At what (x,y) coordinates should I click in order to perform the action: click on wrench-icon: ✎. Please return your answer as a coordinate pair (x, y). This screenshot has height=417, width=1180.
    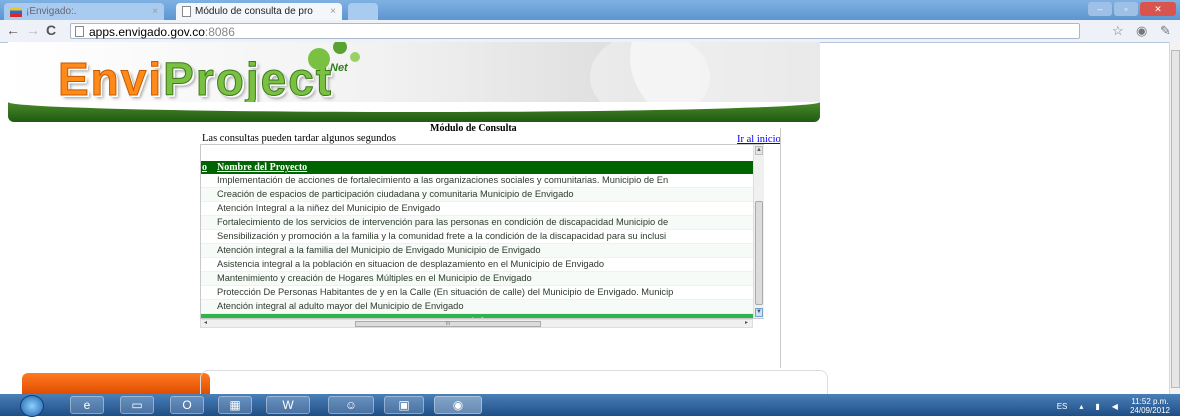
    Looking at the image, I should click on (1165, 31).